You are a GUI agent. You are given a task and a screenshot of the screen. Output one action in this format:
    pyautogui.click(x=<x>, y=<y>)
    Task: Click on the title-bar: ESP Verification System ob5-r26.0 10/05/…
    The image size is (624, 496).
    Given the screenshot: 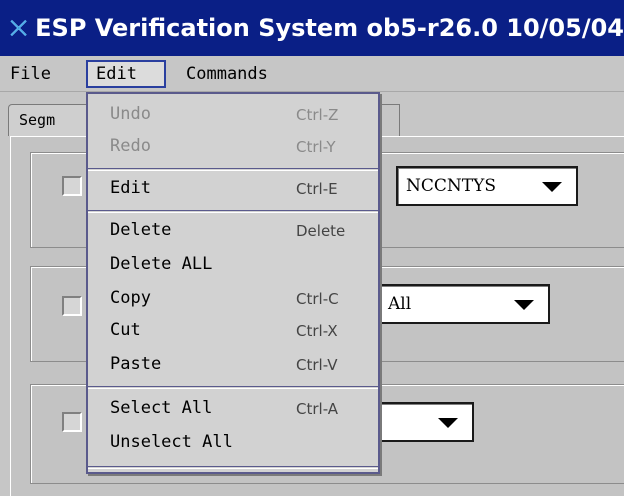 What is the action you would take?
    pyautogui.click(x=312, y=28)
    